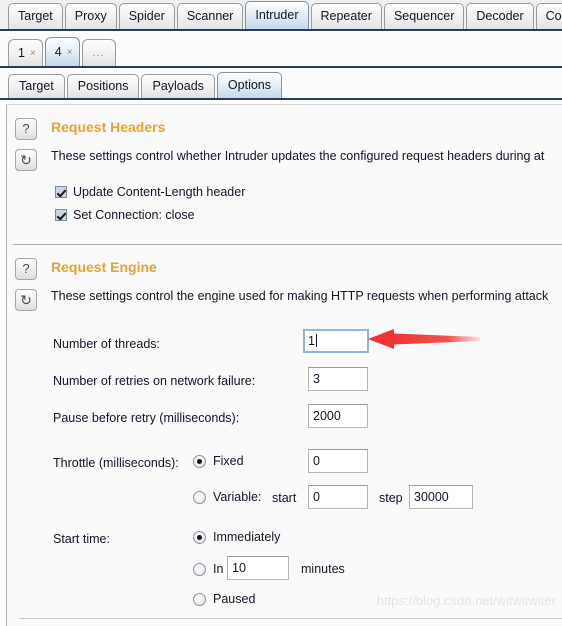  I want to click on subtab-target: Target, so click(36, 86).